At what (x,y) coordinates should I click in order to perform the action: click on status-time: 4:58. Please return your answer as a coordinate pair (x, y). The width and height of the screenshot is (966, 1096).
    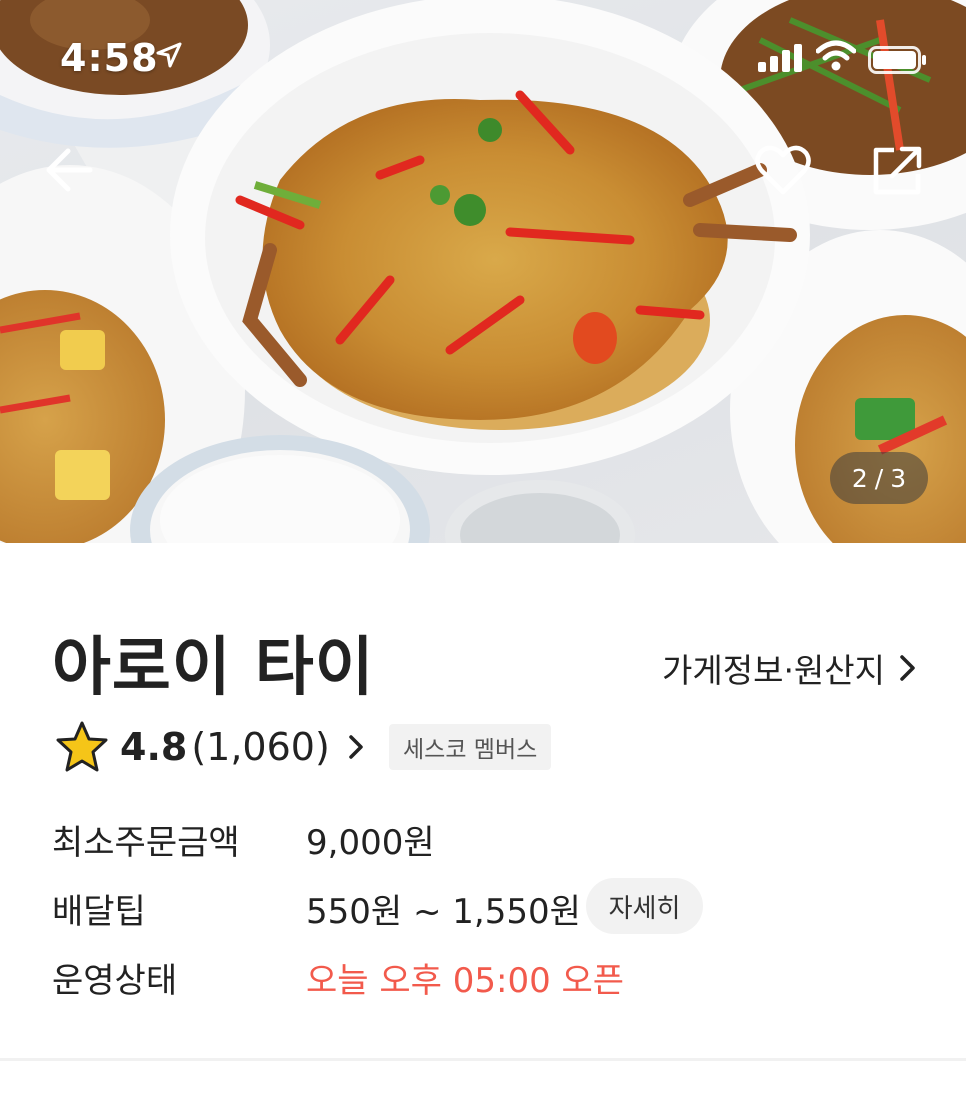
    Looking at the image, I should click on (109, 58).